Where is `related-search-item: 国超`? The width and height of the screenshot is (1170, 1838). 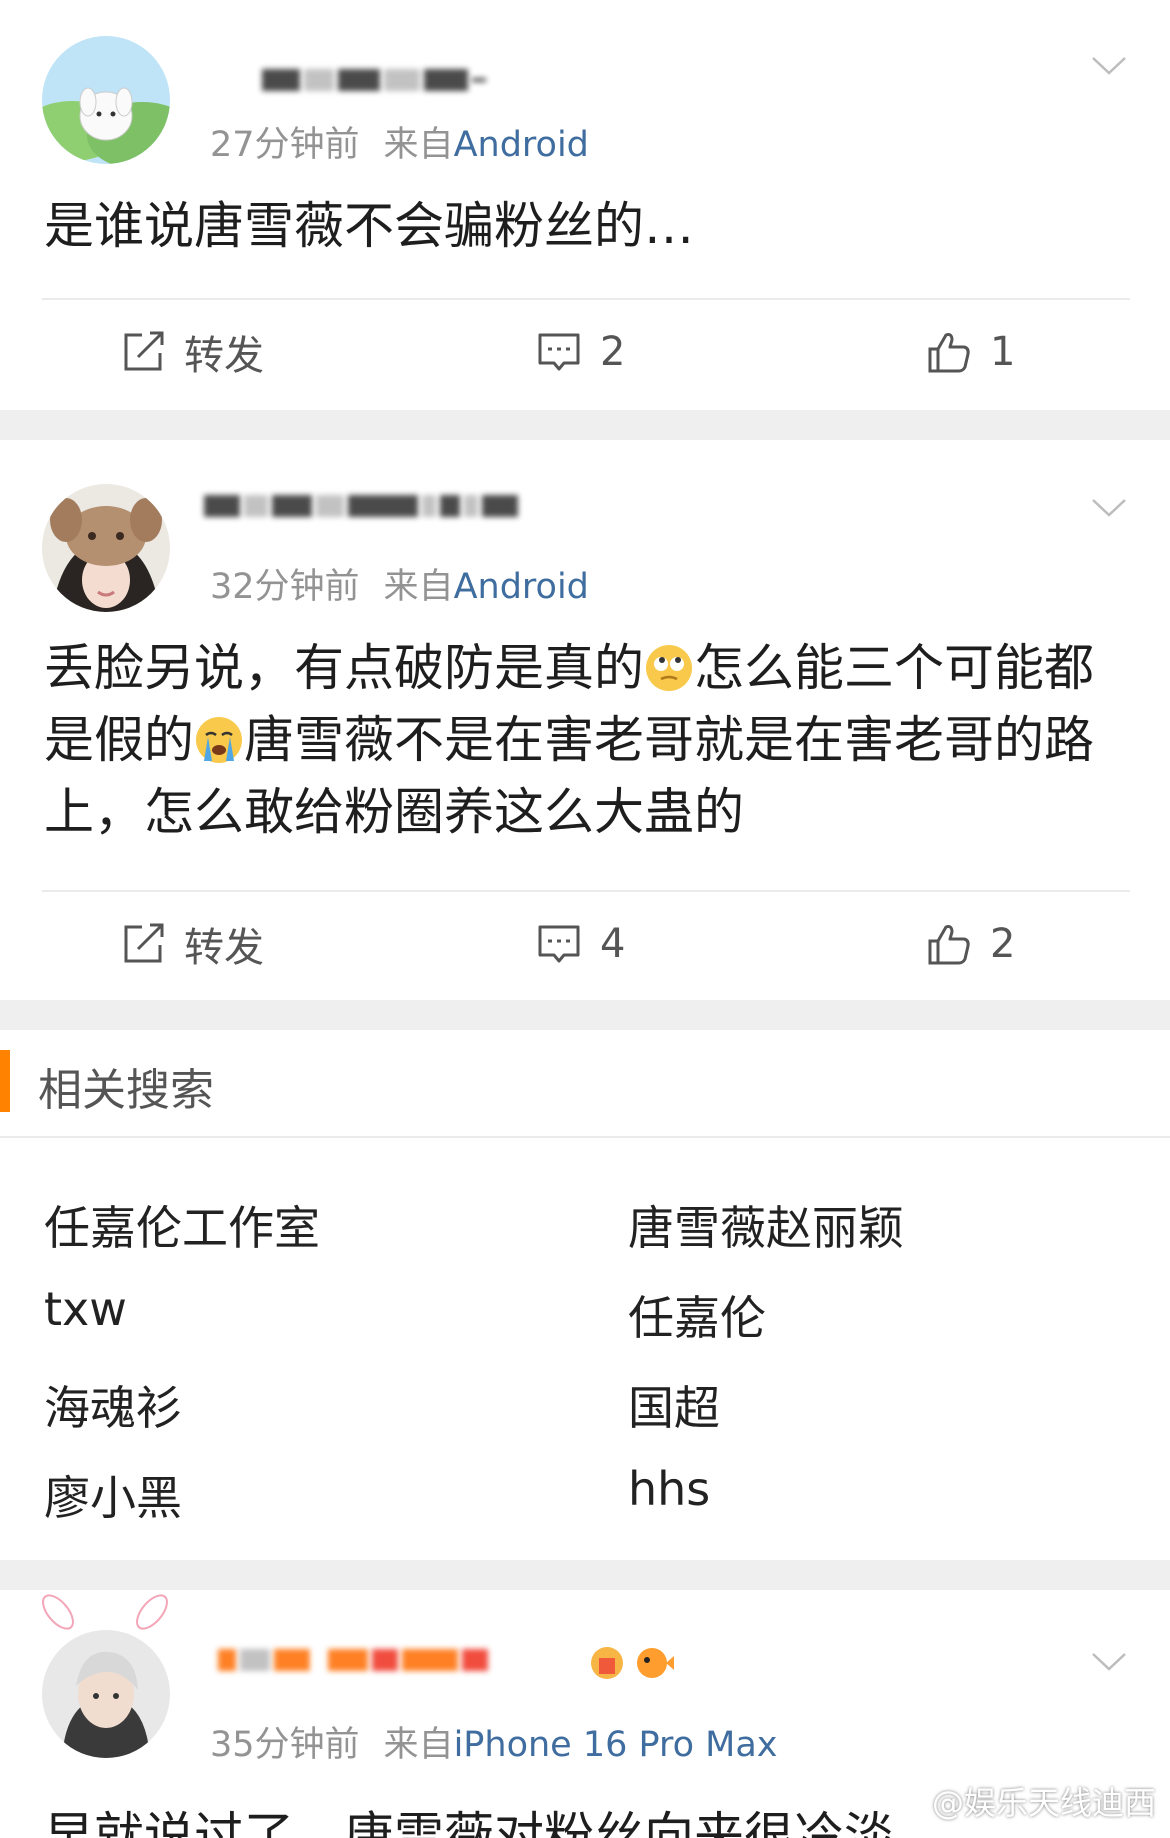 related-search-item: 国超 is located at coordinates (674, 1405).